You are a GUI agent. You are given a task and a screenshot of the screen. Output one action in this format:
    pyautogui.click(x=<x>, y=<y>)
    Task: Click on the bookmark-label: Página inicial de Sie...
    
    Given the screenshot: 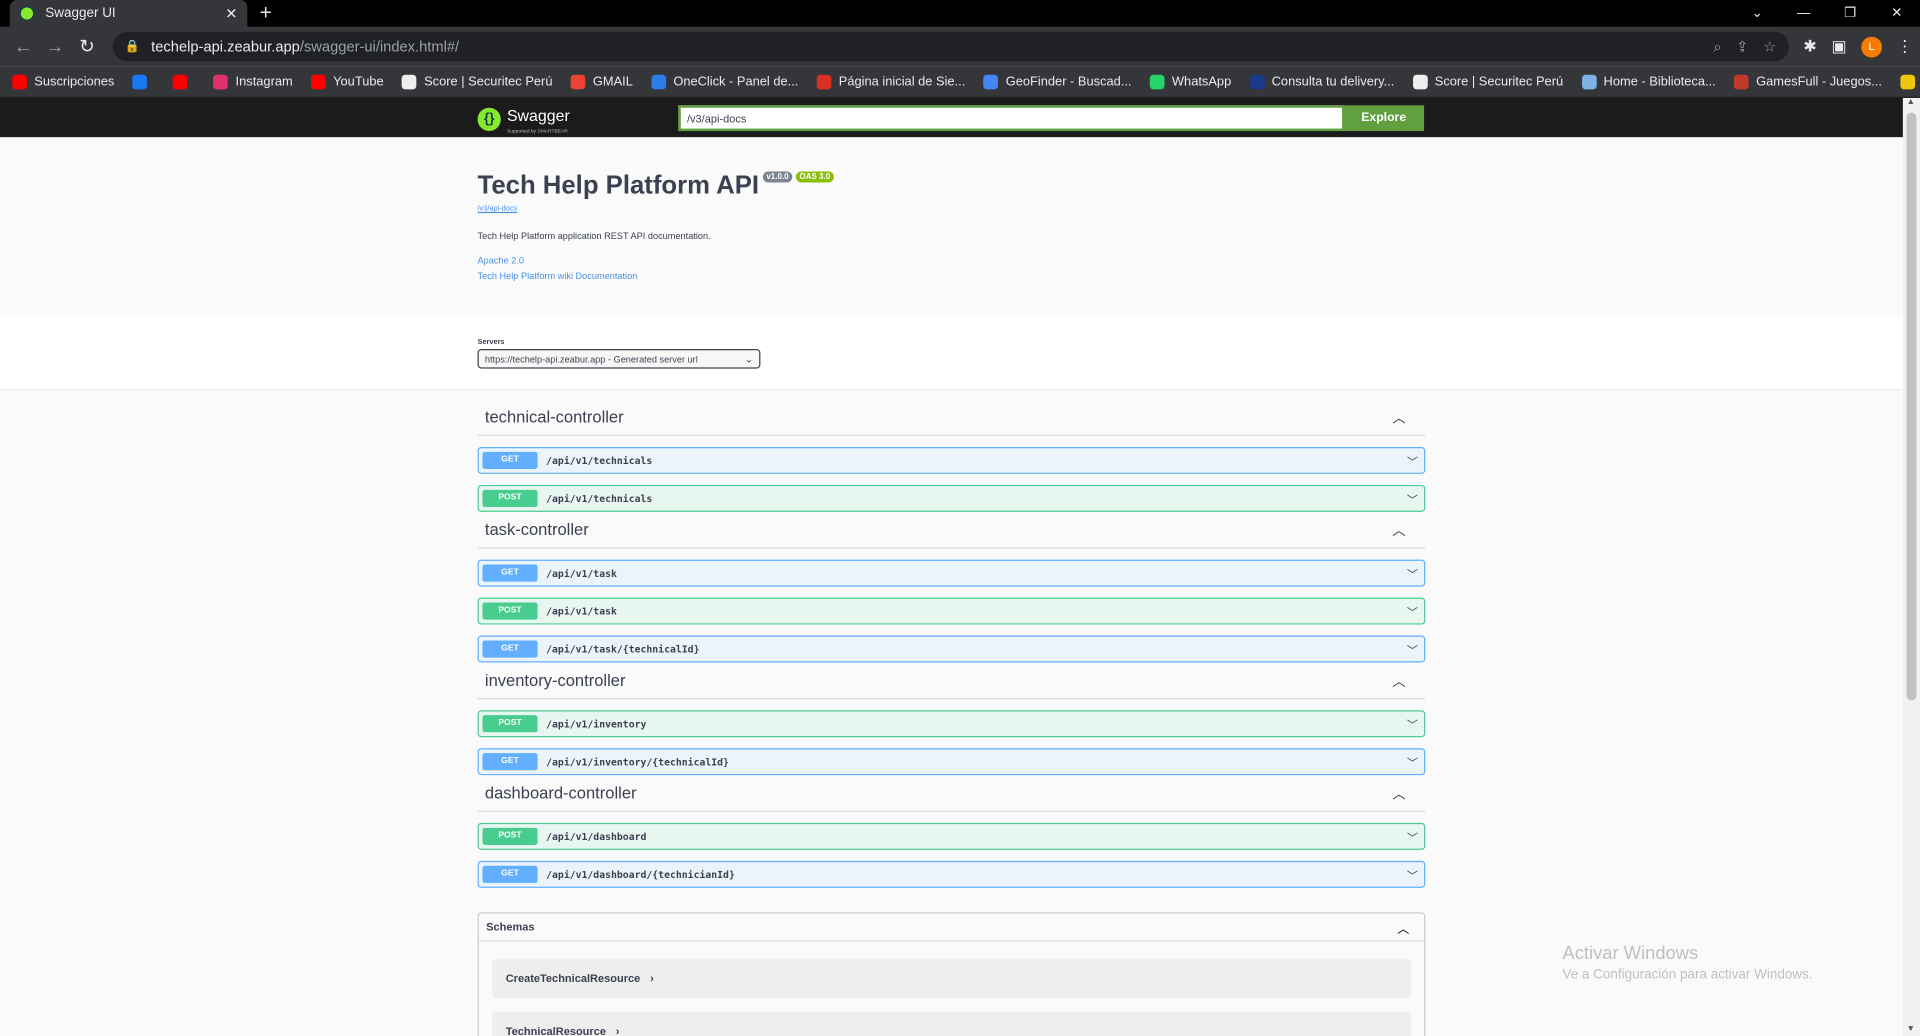 What is the action you would take?
    pyautogui.click(x=902, y=81)
    